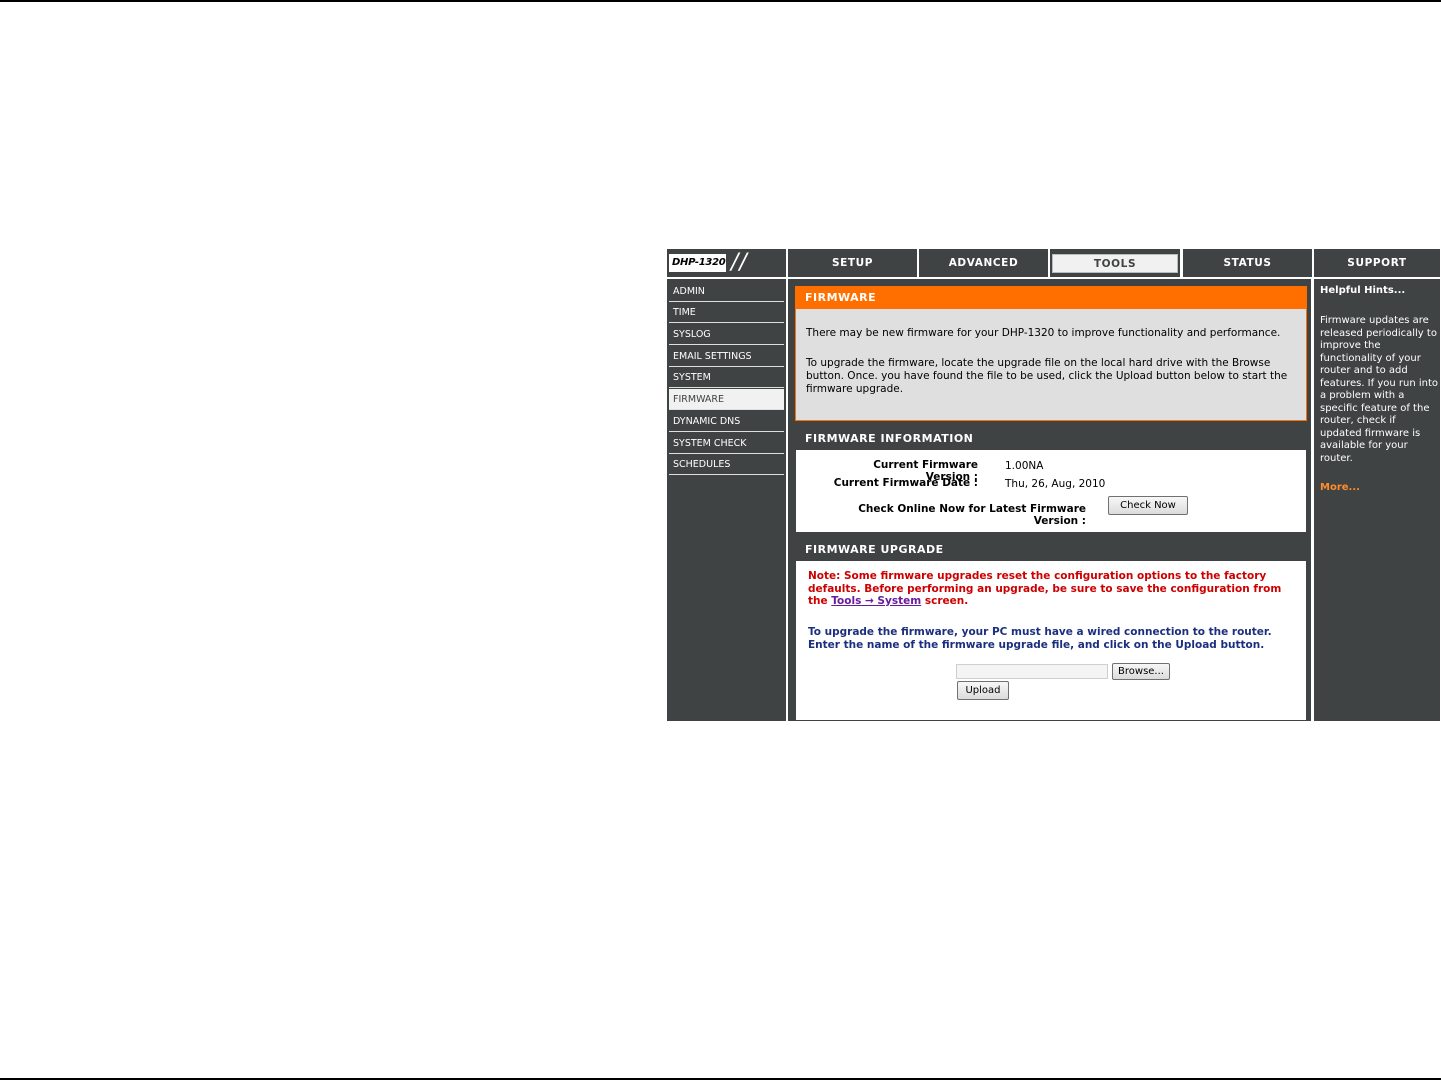 The width and height of the screenshot is (1441, 1081). Describe the element at coordinates (1032, 671) in the screenshot. I see `firmware-file-input` at that location.